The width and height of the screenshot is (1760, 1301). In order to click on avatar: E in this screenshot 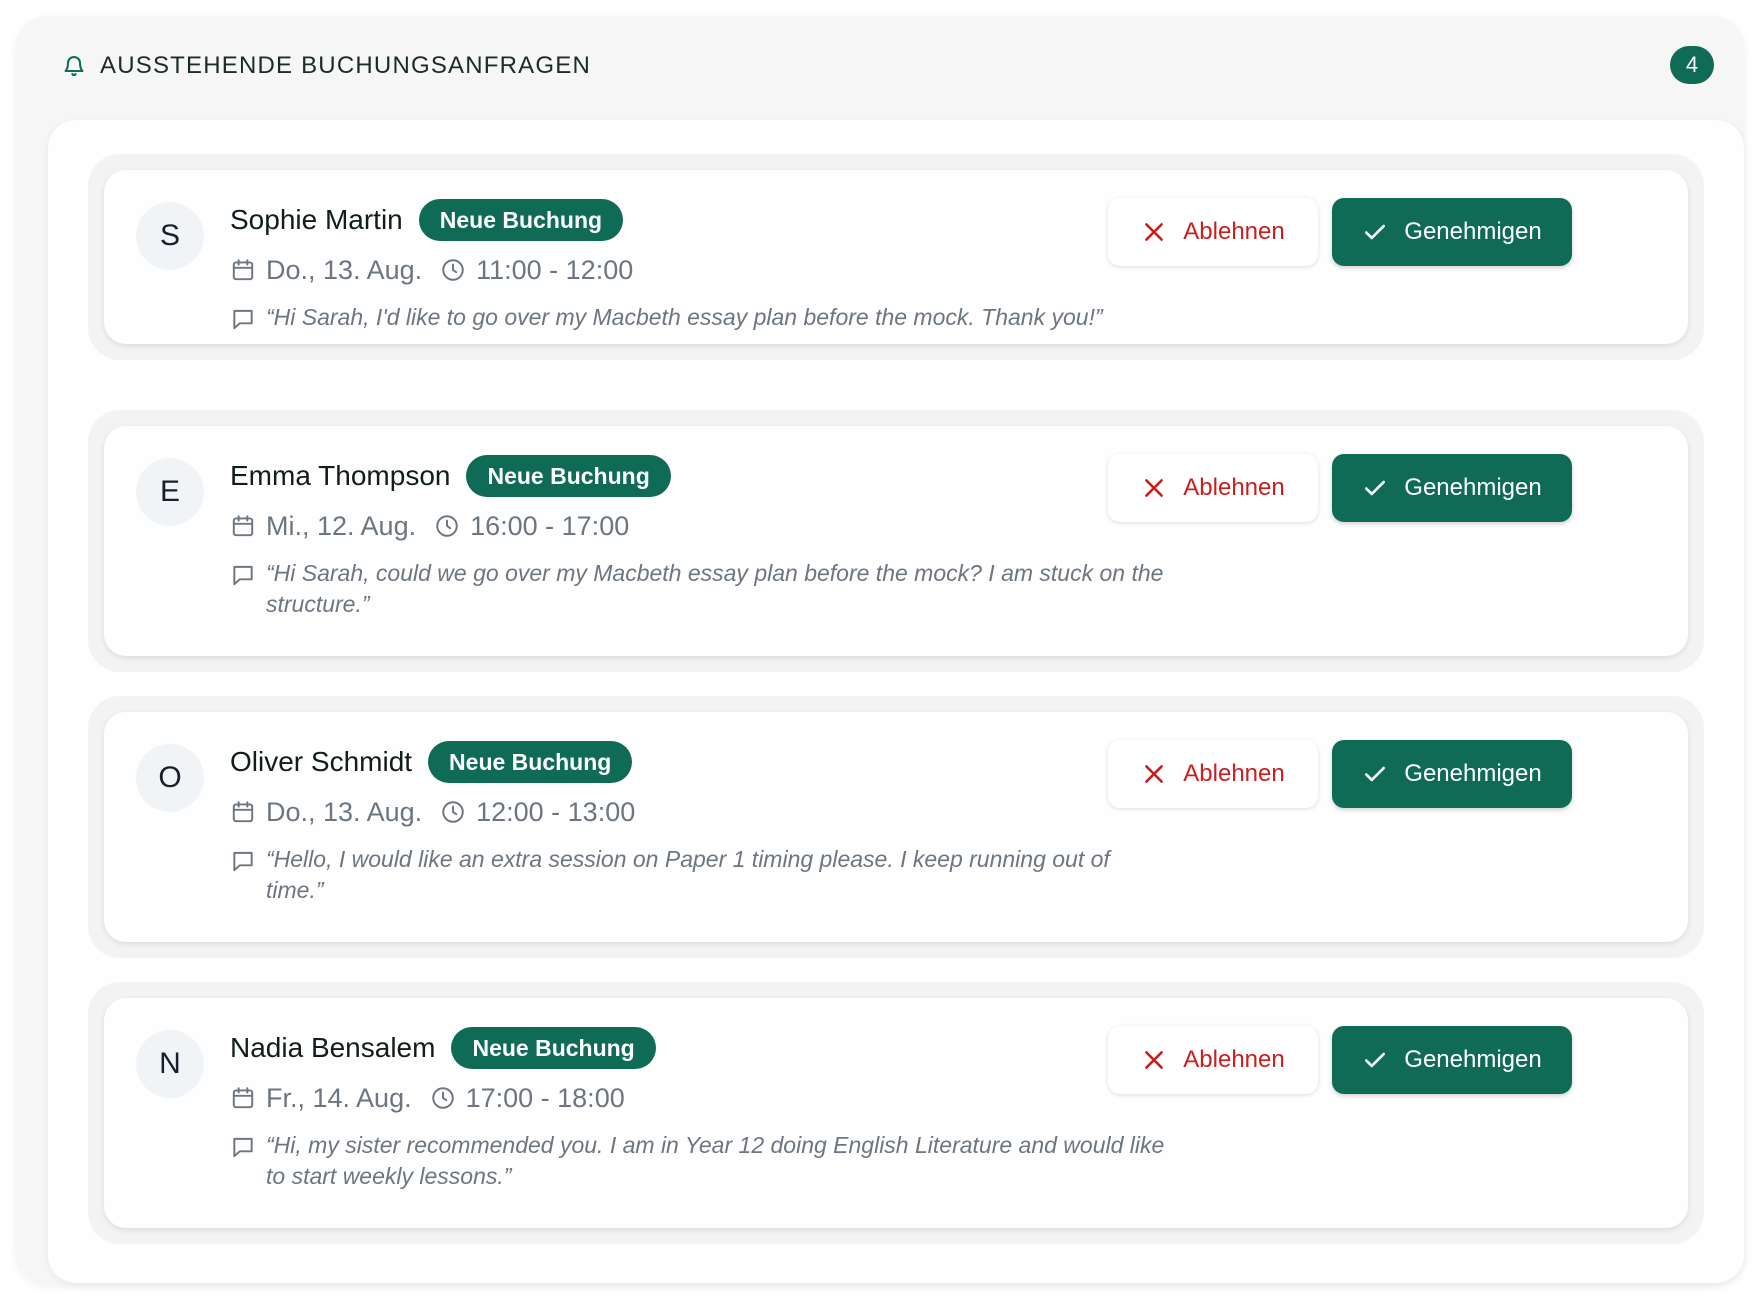, I will do `click(170, 492)`.